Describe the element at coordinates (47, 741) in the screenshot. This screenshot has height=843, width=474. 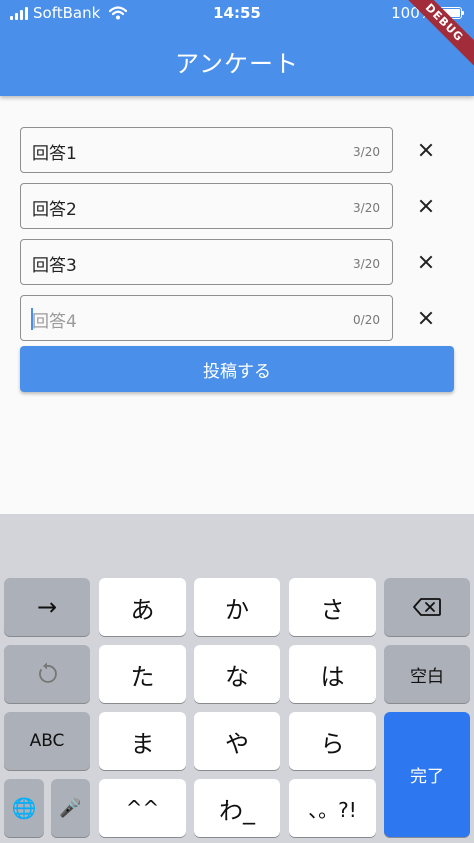
I see `abc-key: ABC` at that location.